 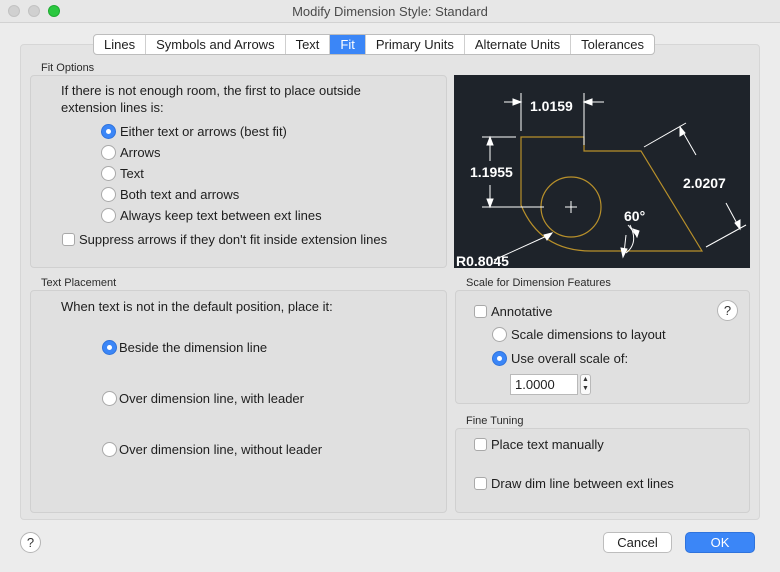 I want to click on radio-beside-dimension-line-label: Beside the dimension line, so click(x=193, y=347).